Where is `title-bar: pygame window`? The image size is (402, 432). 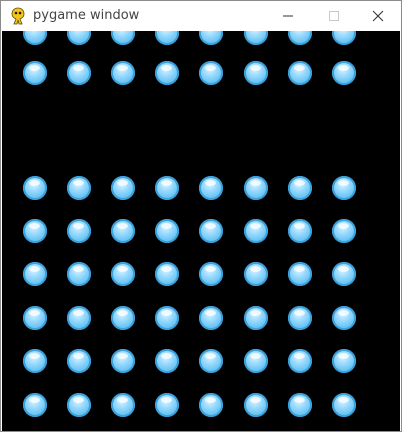 title-bar: pygame window is located at coordinates (201, 16).